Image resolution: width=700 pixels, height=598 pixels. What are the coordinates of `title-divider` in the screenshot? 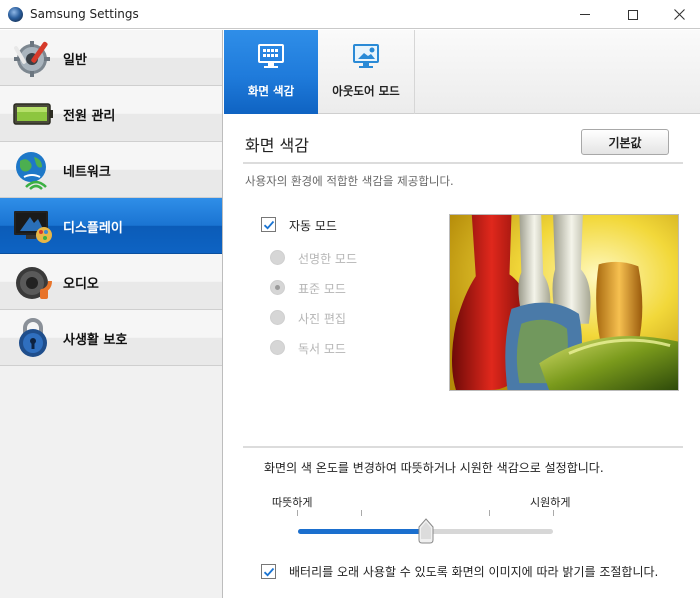 It's located at (463, 163).